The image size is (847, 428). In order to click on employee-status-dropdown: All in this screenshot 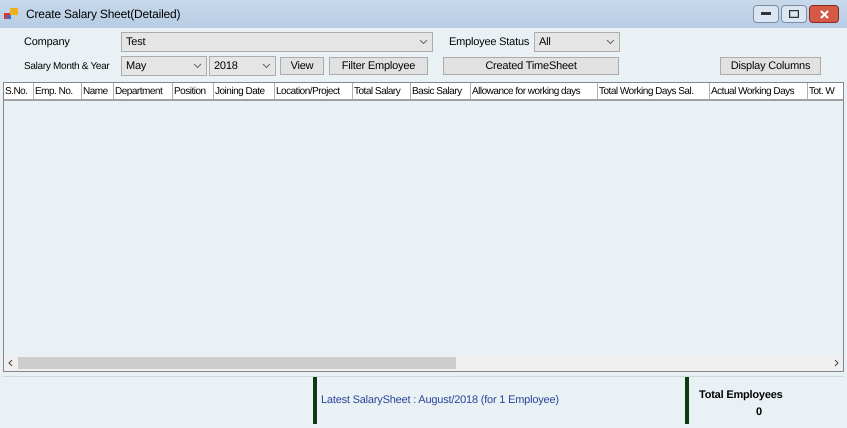, I will do `click(577, 42)`.